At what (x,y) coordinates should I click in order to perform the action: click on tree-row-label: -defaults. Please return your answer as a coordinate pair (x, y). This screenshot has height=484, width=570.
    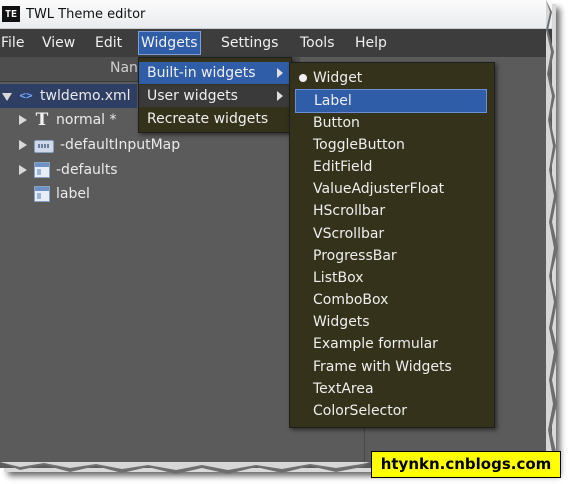
    Looking at the image, I should click on (87, 170).